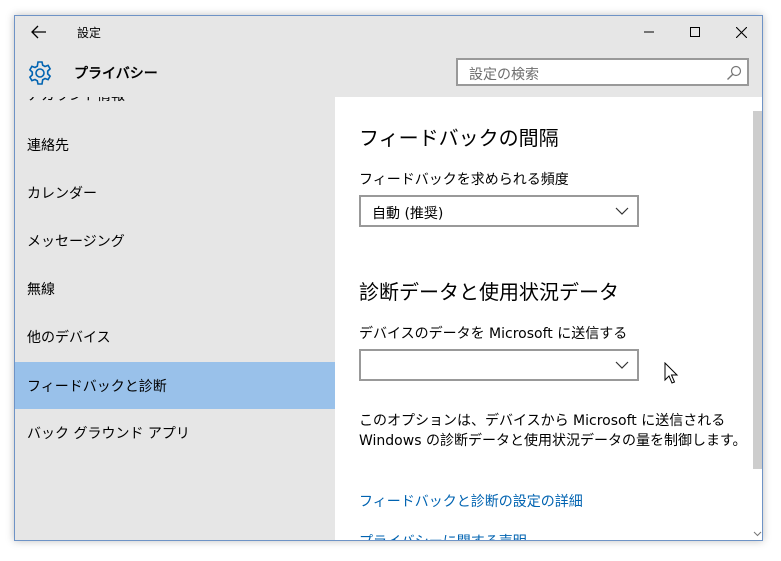 This screenshot has width=781, height=561. What do you see at coordinates (504, 75) in the screenshot?
I see `search-placeholder: 設定の検索` at bounding box center [504, 75].